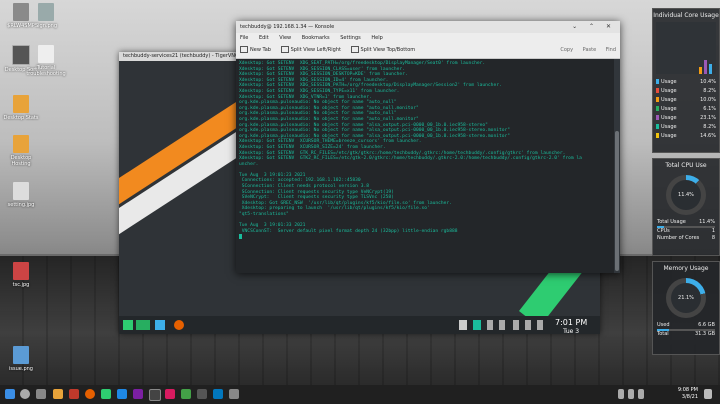  What do you see at coordinates (354, 49) in the screenshot?
I see `split-vertical-icon` at bounding box center [354, 49].